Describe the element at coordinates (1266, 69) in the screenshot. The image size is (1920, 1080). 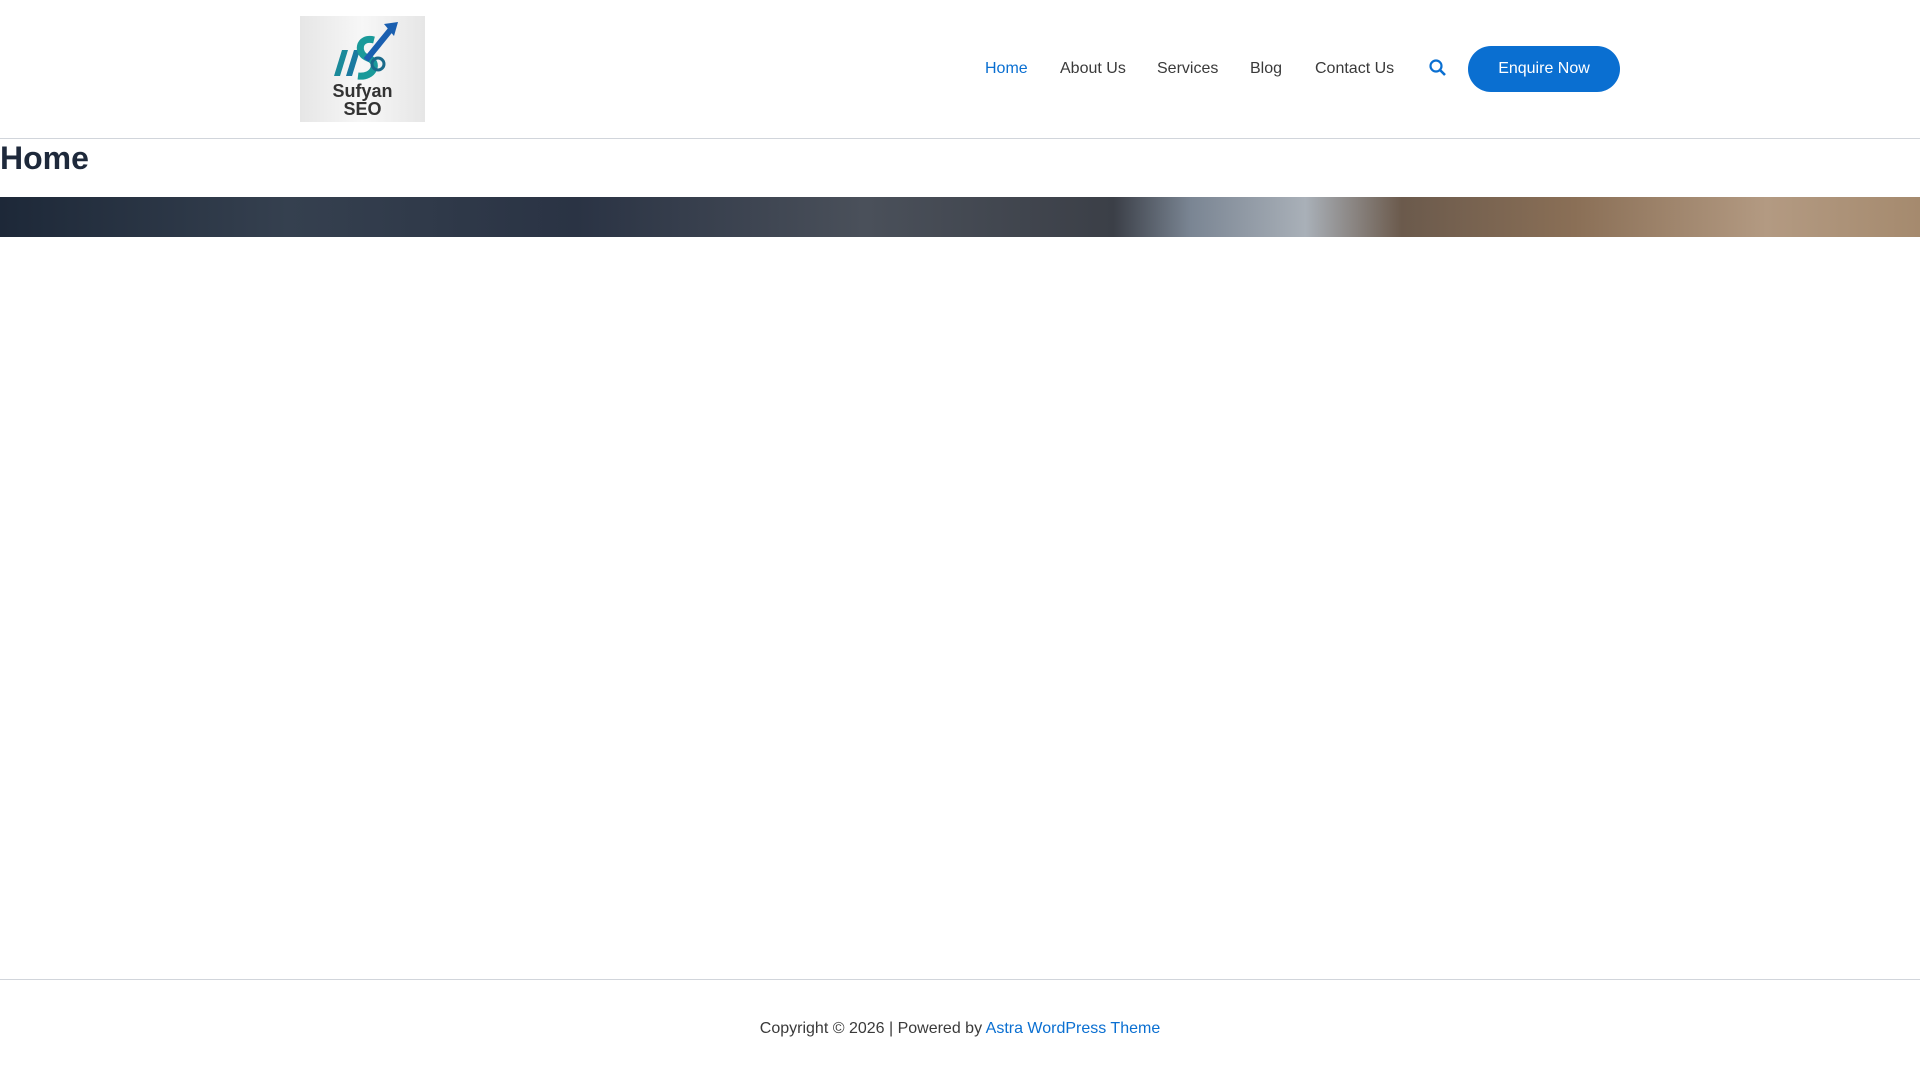
I see `nav-blog: Blog` at that location.